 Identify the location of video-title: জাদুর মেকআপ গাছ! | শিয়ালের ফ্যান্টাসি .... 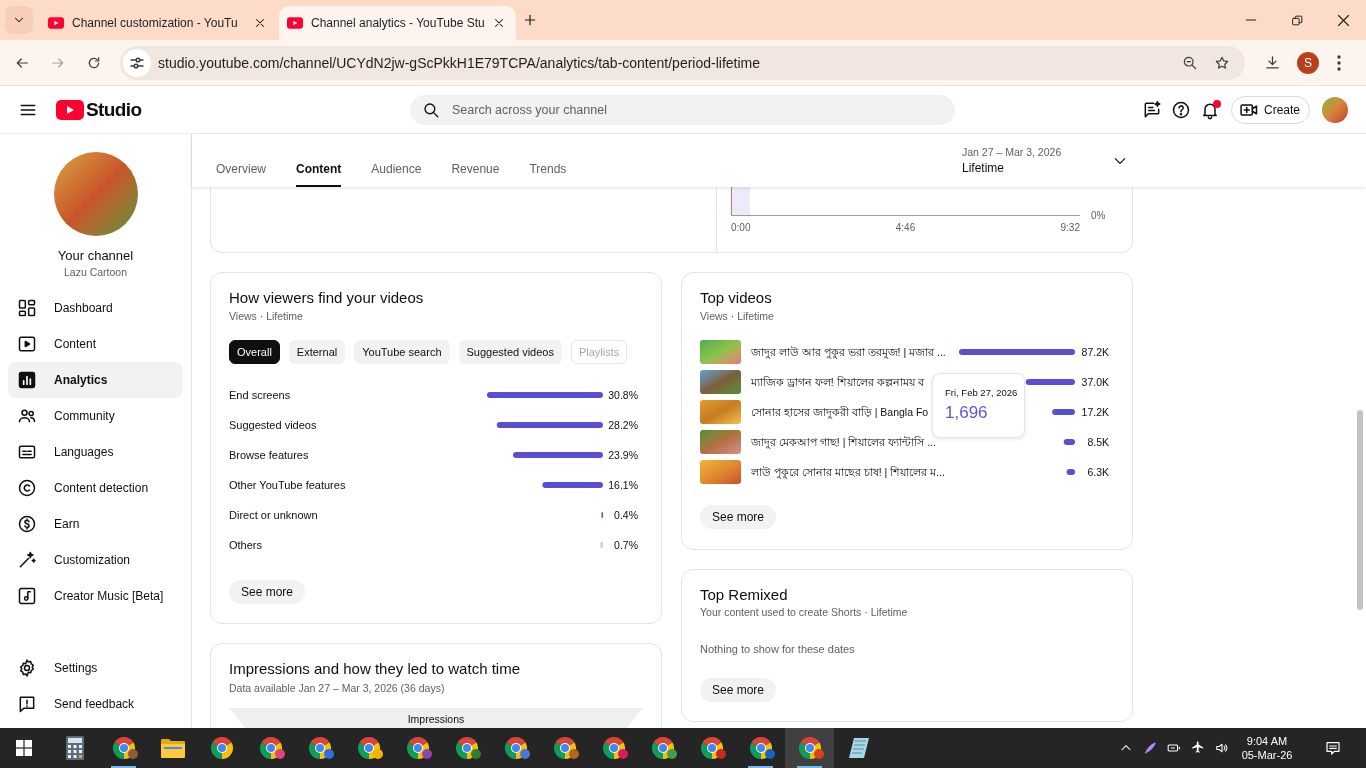
(843, 442).